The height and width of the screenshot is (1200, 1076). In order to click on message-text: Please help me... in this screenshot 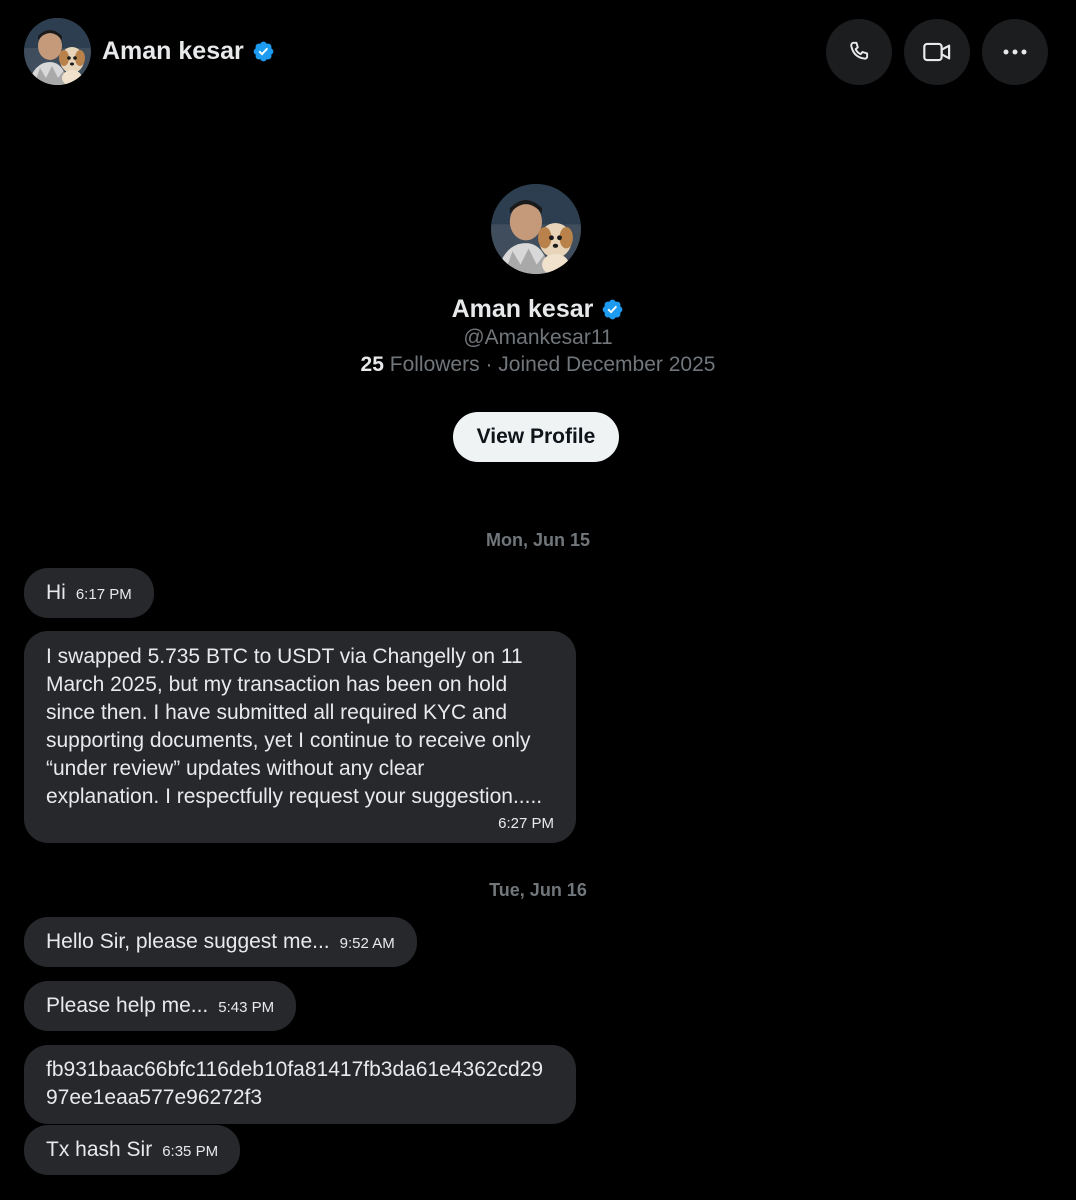, I will do `click(127, 1005)`.